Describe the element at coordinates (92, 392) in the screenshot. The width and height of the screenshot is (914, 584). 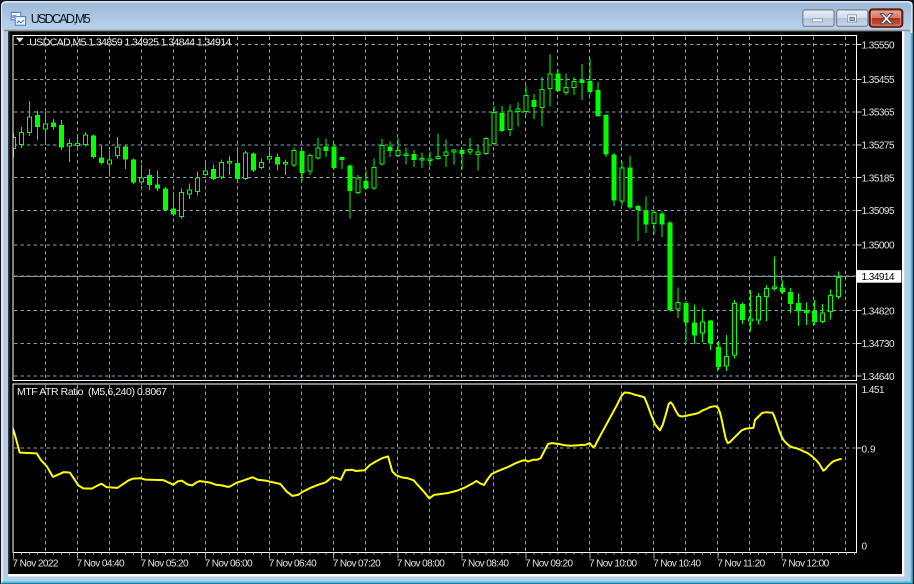
I see `svg-text:MTF ATR Ratio (M5,6,240) 0.80: MTF ATR Ratio (M5,6,240) 0.8067` at that location.